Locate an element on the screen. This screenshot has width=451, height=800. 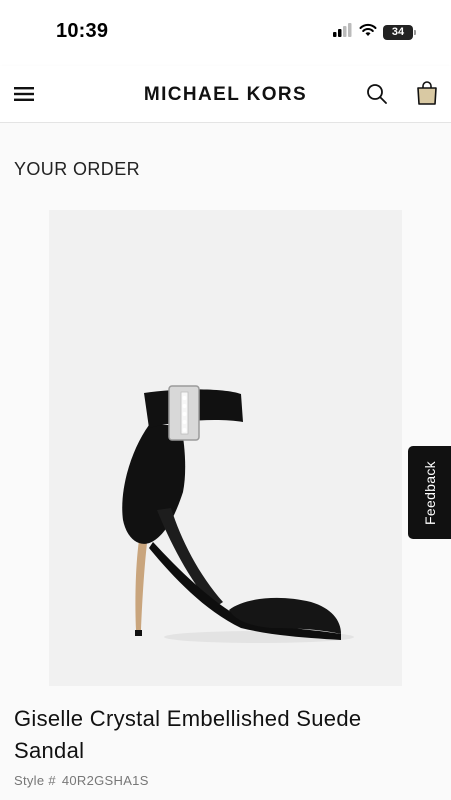
style-number: 40R2GSHA1S is located at coordinates (105, 780).